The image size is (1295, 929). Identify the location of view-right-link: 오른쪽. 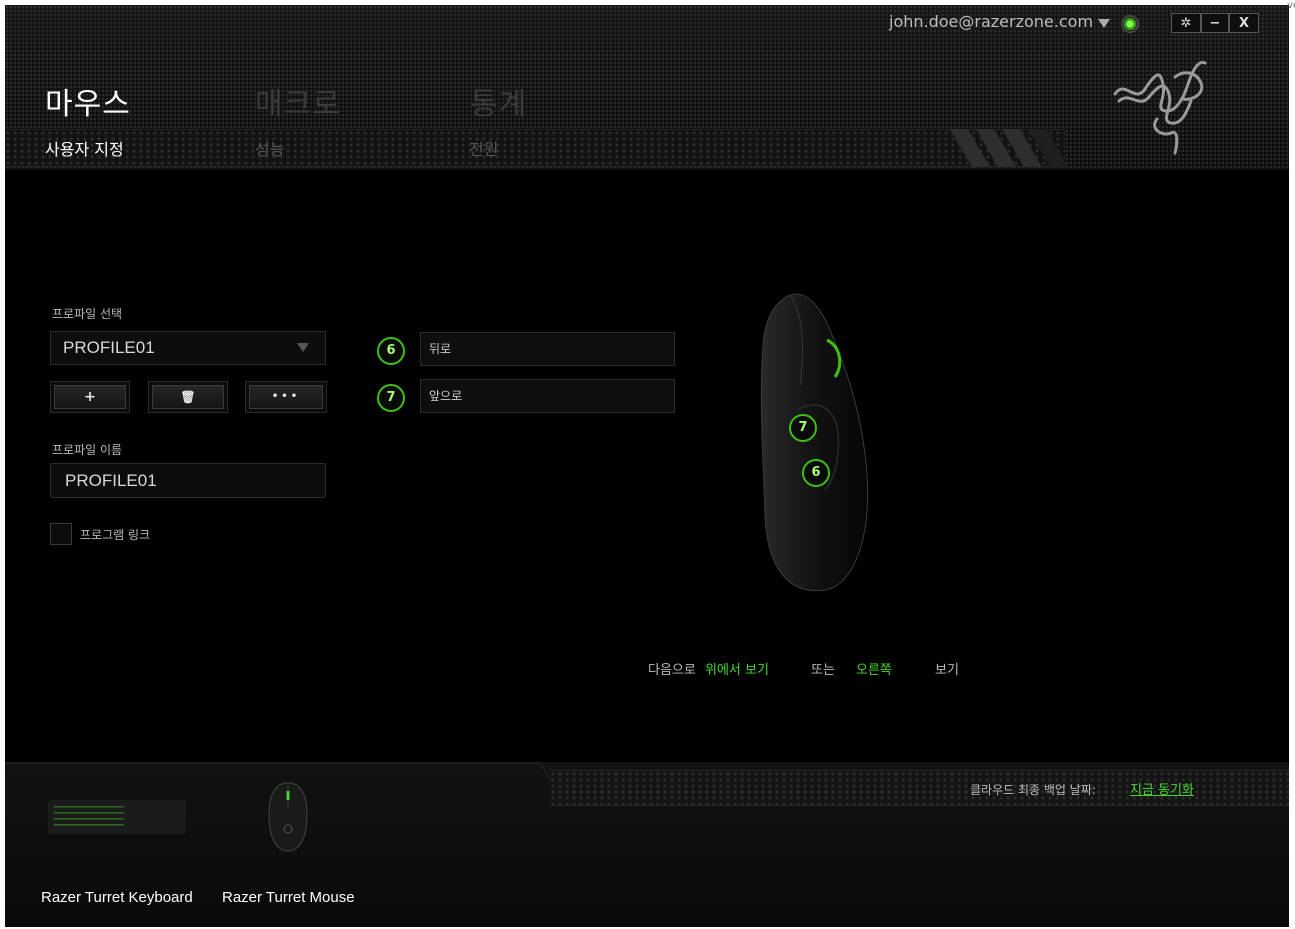
(874, 668).